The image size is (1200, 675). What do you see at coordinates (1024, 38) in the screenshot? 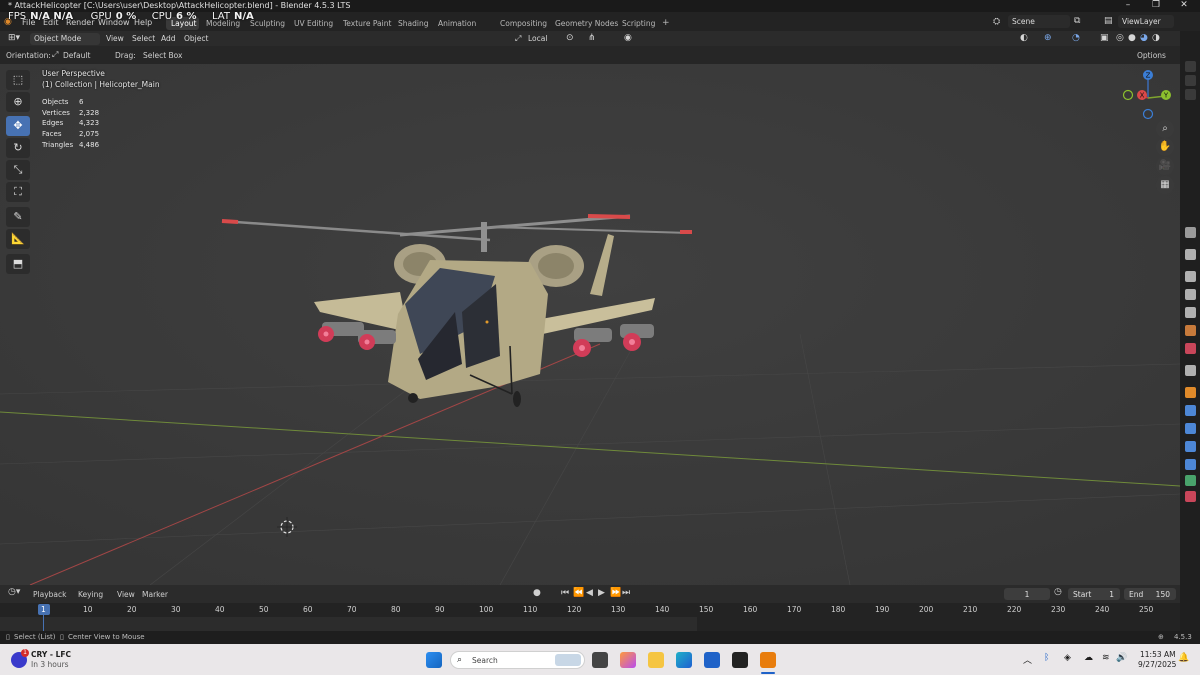
I see `visibility-icon: ◐` at bounding box center [1024, 38].